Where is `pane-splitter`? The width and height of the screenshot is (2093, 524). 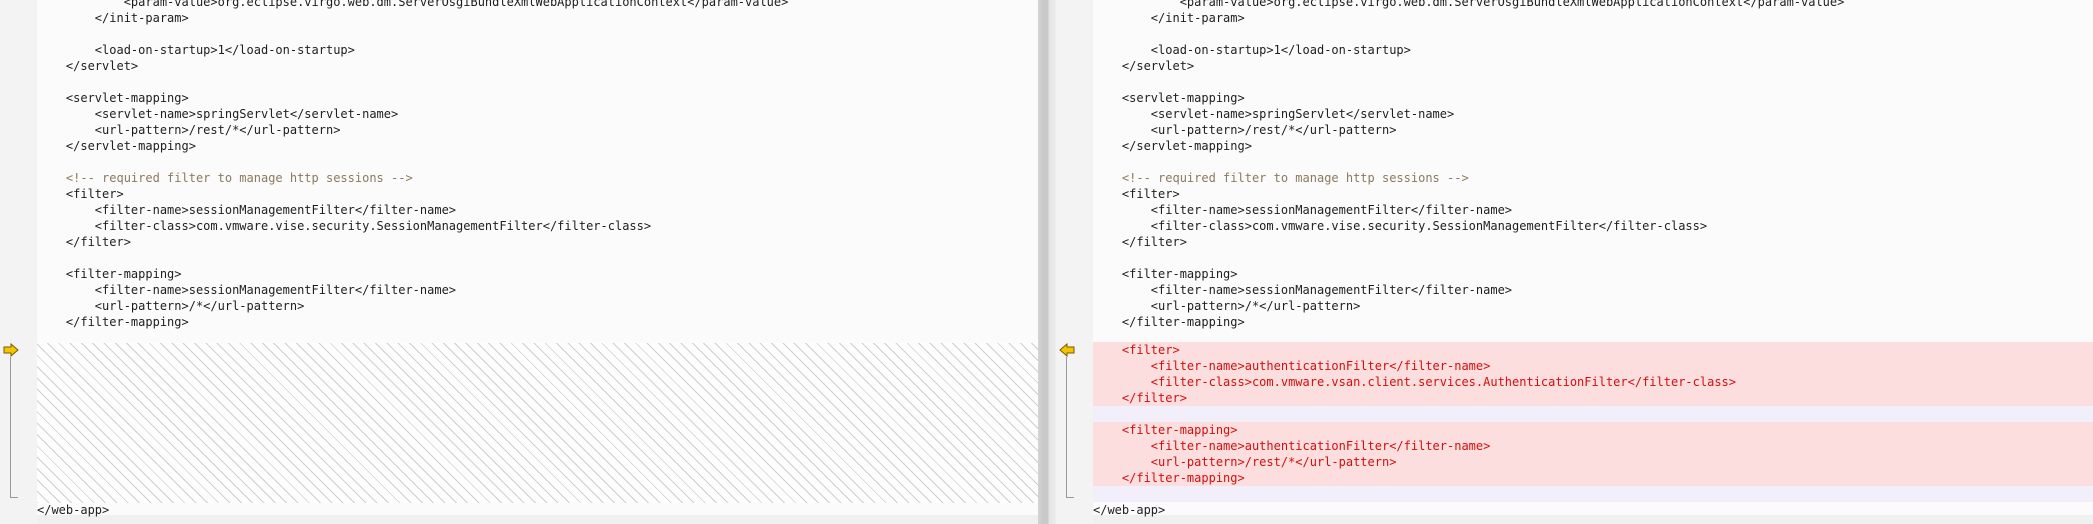
pane-splitter is located at coordinates (1047, 262).